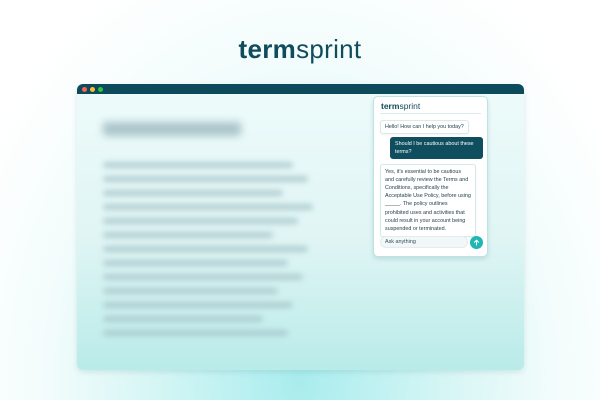 This screenshot has height=400, width=600. I want to click on close-dot, so click(84, 89).